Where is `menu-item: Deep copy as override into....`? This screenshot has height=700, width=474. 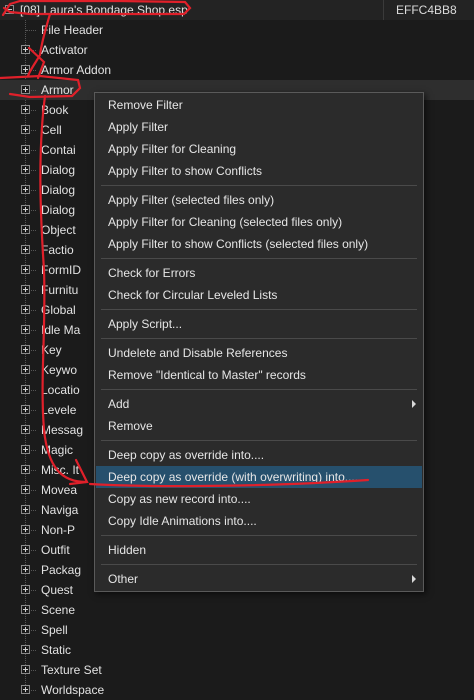 menu-item: Deep copy as override into.... is located at coordinates (259, 455).